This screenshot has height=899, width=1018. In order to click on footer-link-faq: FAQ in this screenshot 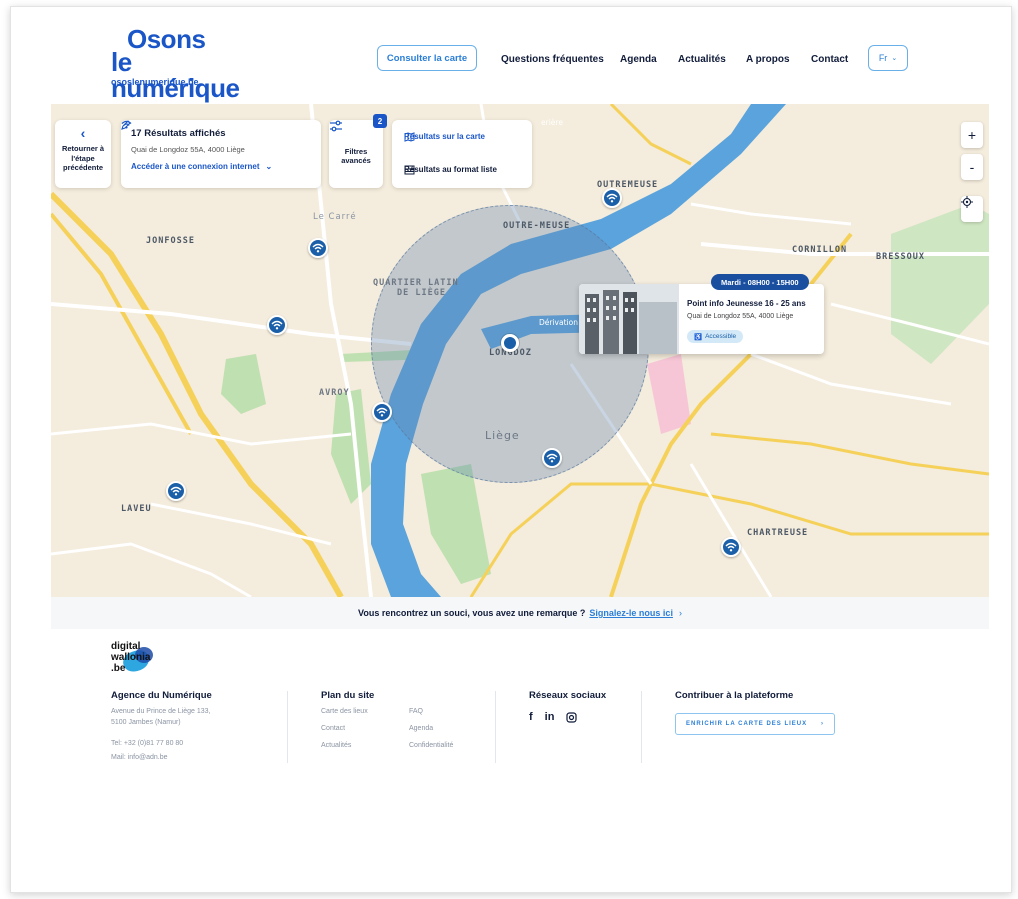, I will do `click(416, 712)`.